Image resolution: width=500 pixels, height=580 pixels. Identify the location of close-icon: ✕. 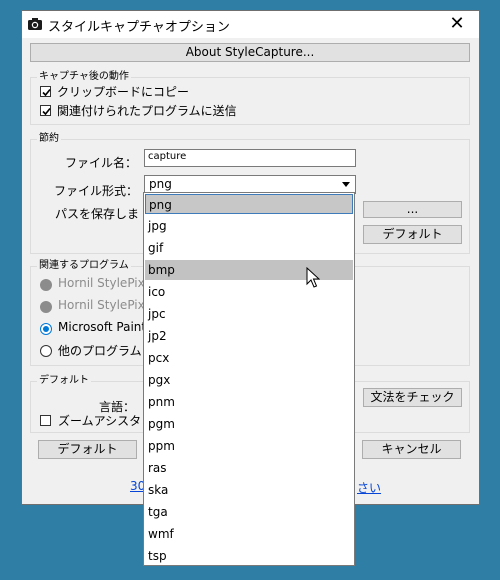
(457, 24).